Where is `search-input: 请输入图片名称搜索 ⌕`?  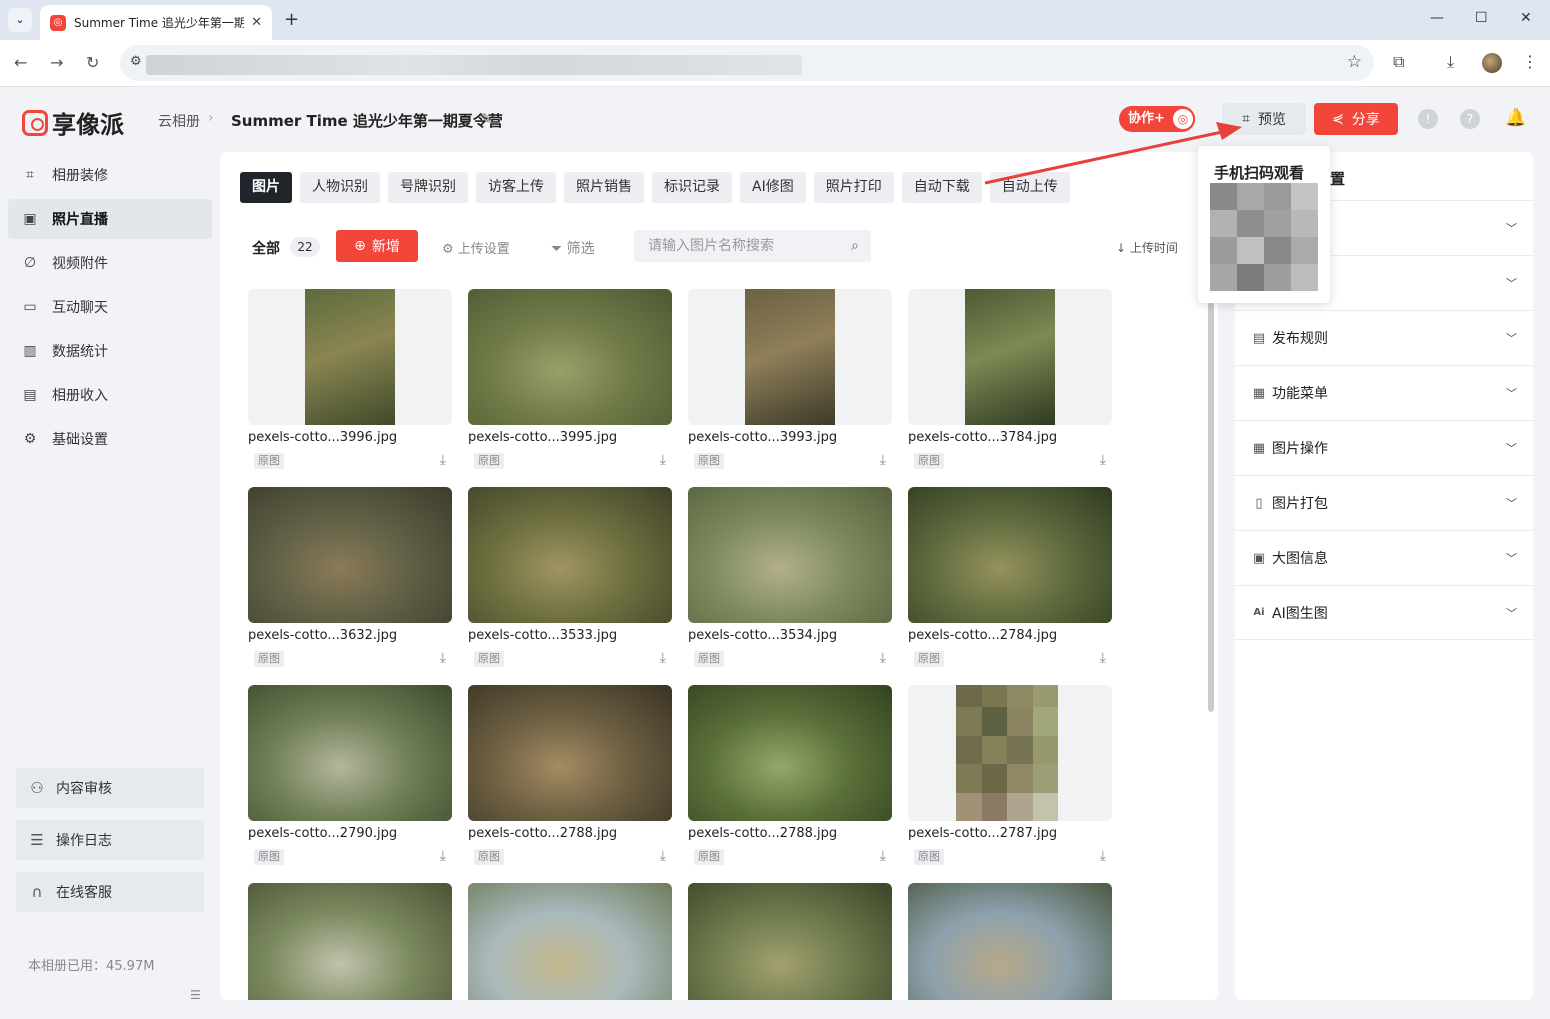
search-input: 请输入图片名称搜索 ⌕ is located at coordinates (752, 246).